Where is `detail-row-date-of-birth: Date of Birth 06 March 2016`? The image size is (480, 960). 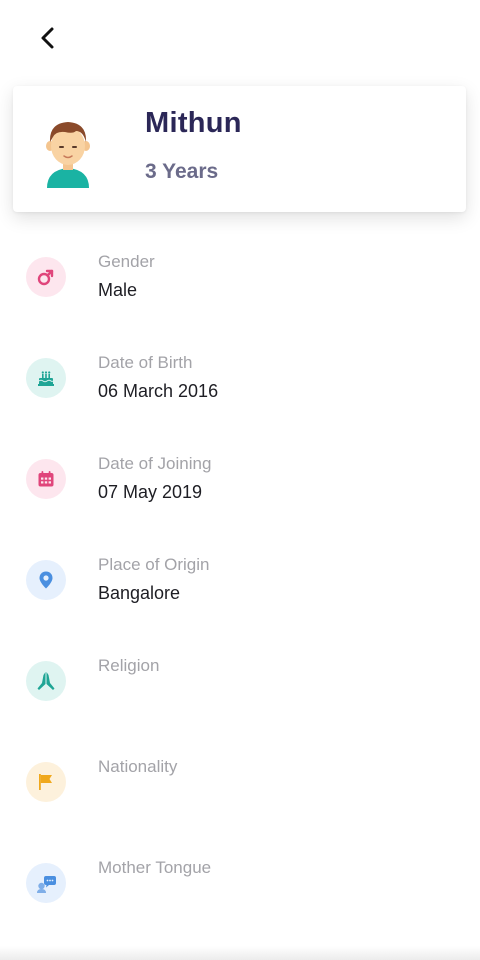 detail-row-date-of-birth: Date of Birth 06 March 2016 is located at coordinates (240, 399).